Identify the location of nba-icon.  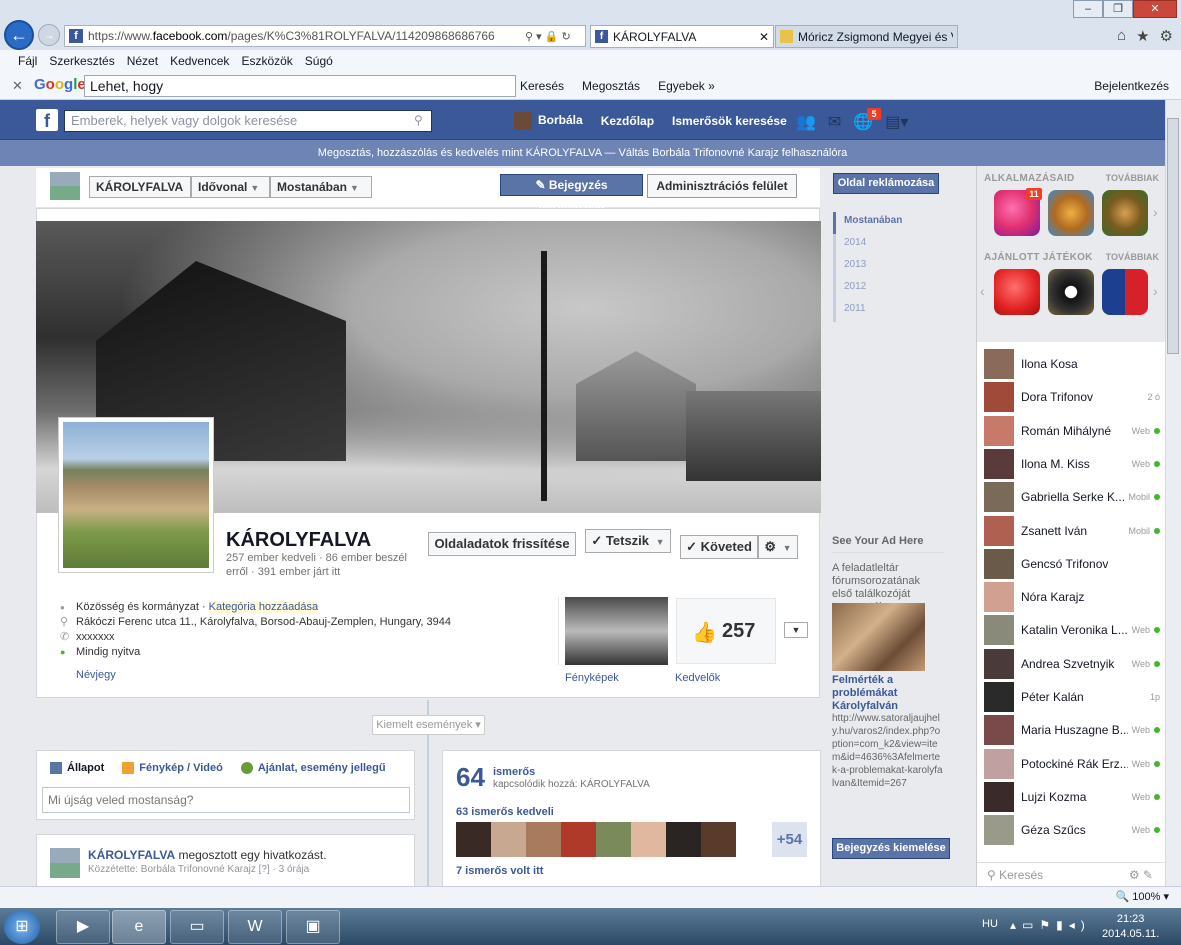
(1125, 292).